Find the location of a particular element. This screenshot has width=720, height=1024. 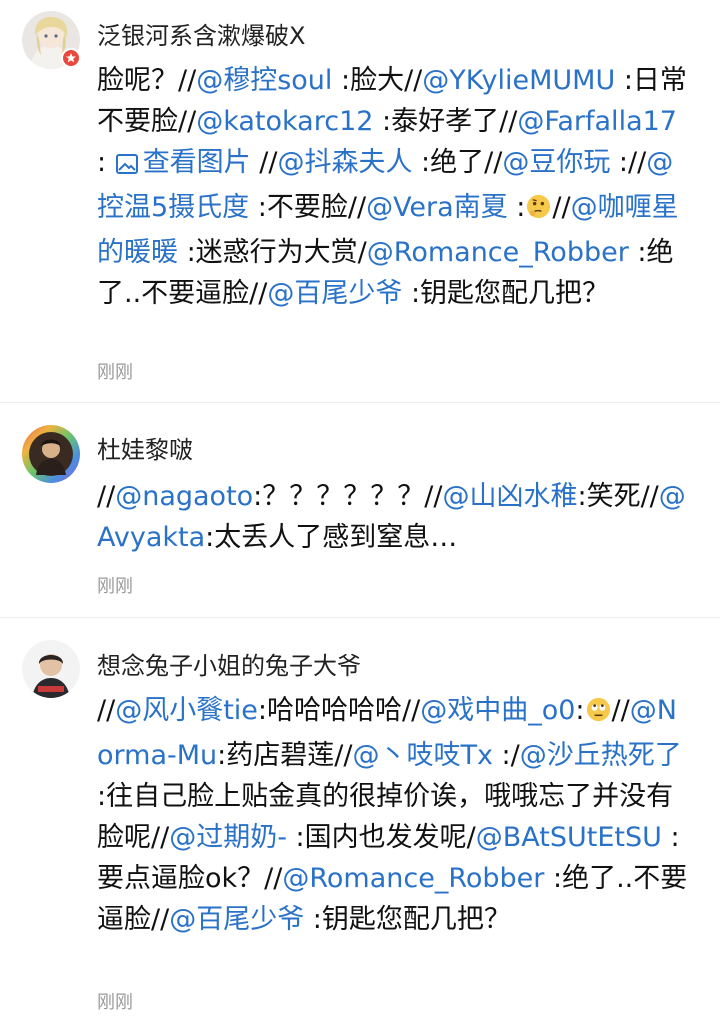

user-mention-link: @Vera南夏 is located at coordinates (437, 207).